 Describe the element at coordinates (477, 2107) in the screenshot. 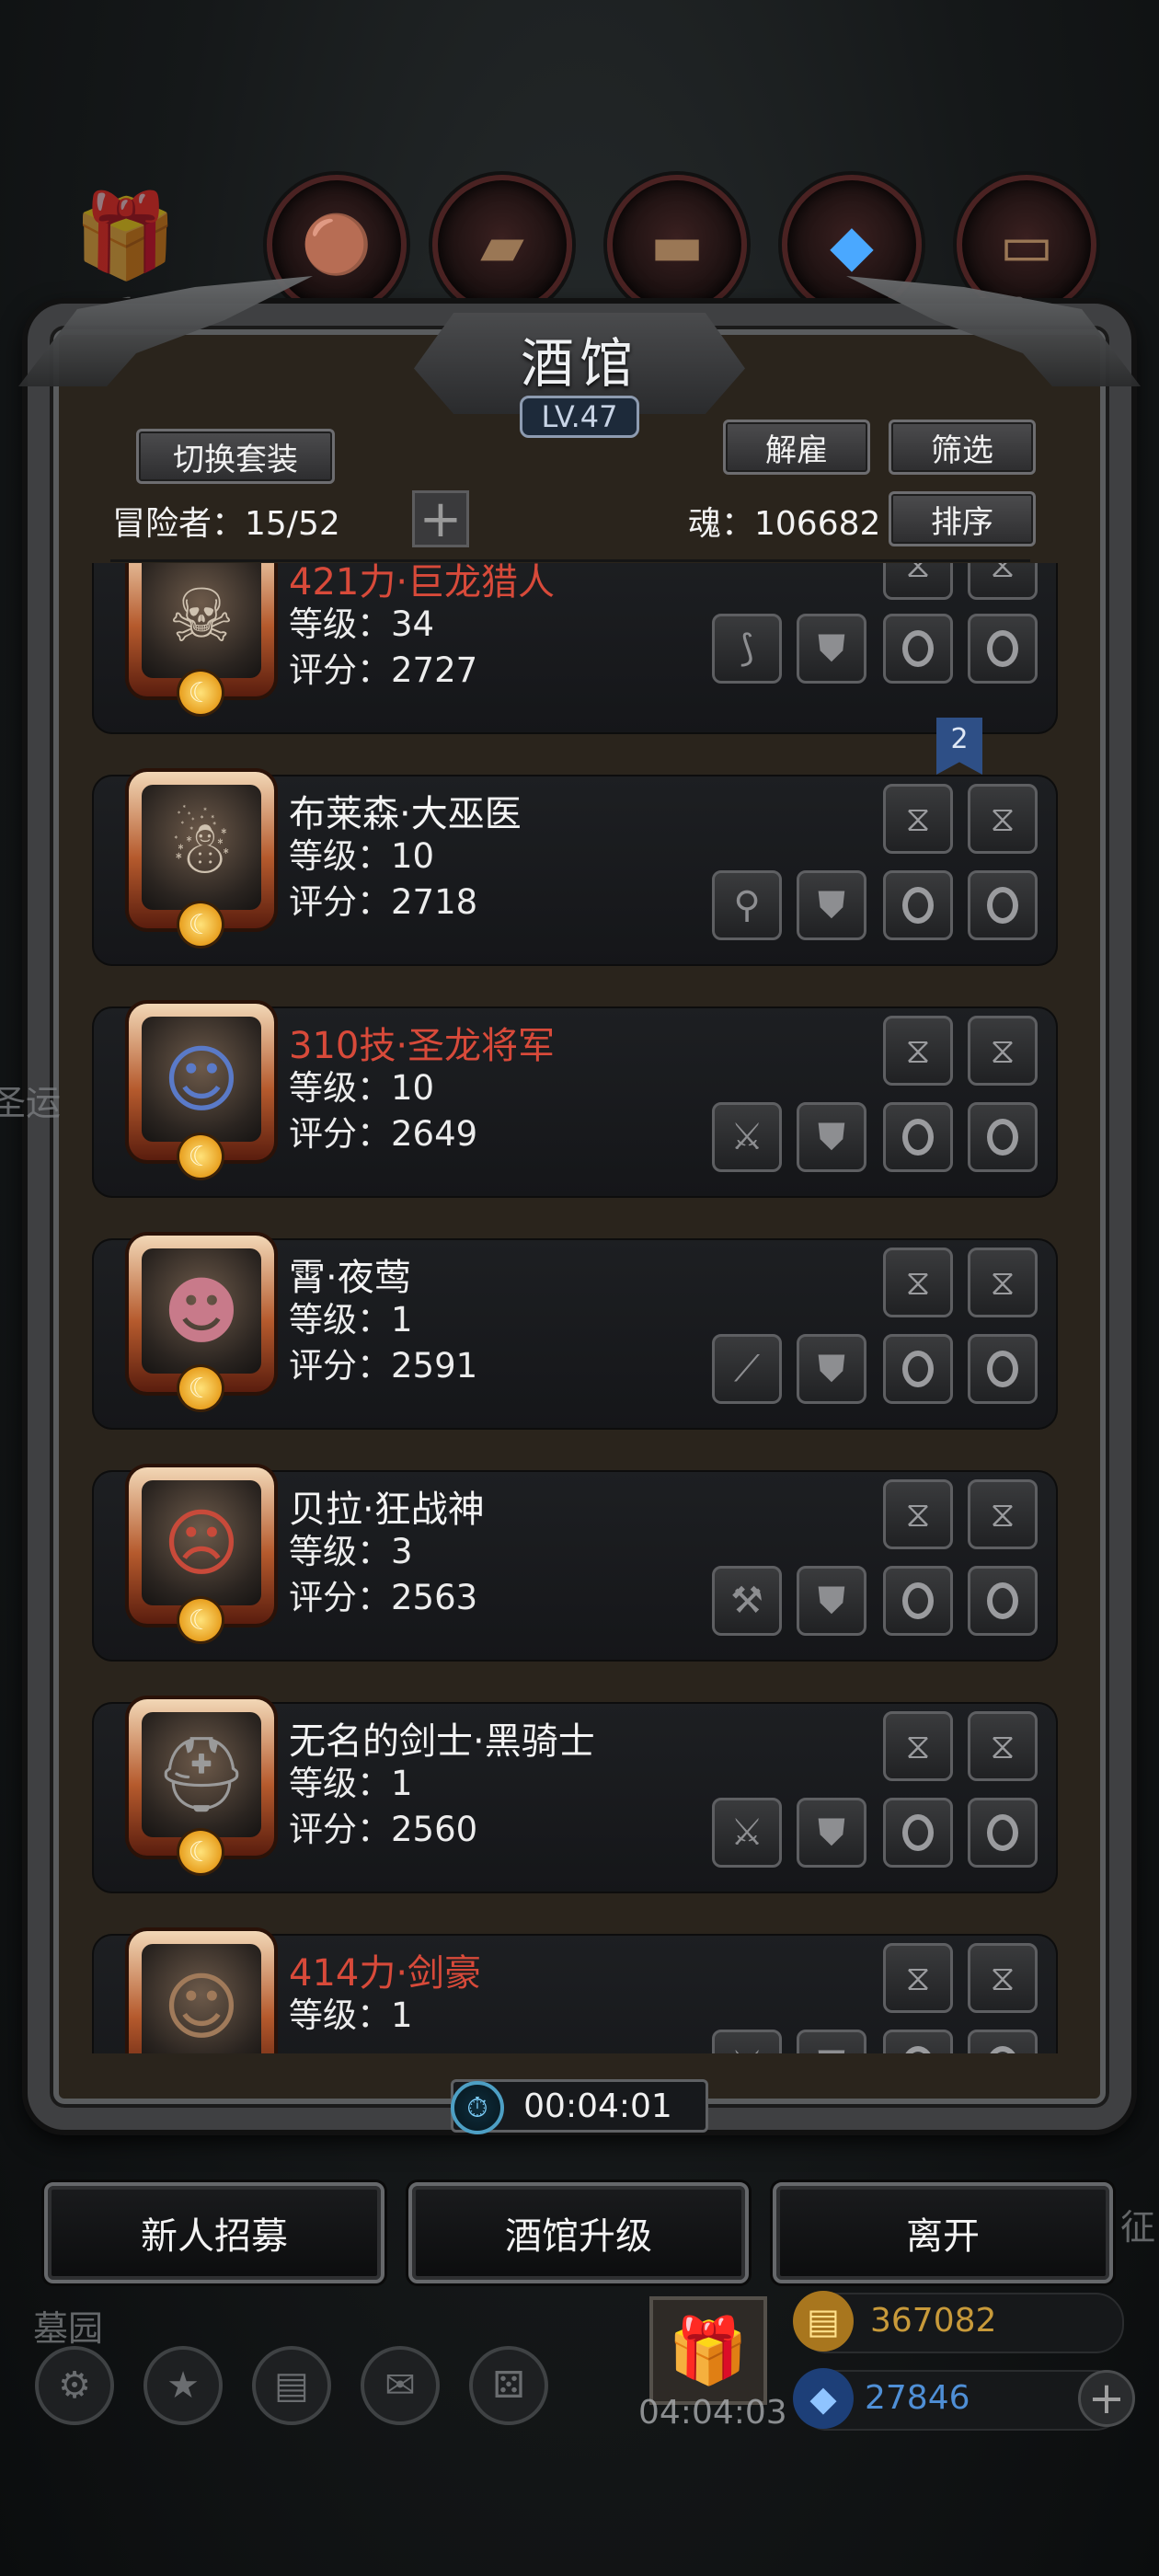

I see `clock-icon: ⏱` at that location.